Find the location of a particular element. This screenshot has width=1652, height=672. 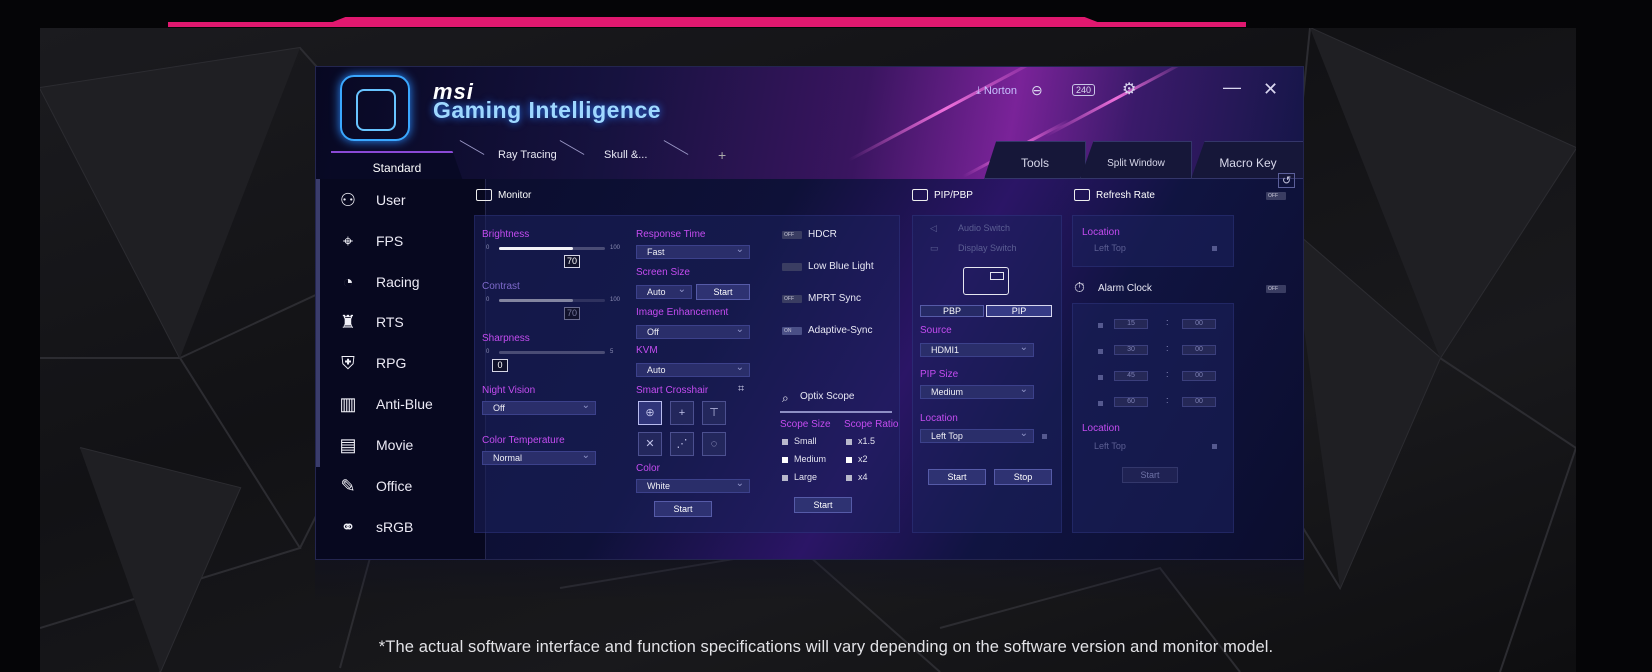

night-vision-dropdown: Off is located at coordinates (539, 407).